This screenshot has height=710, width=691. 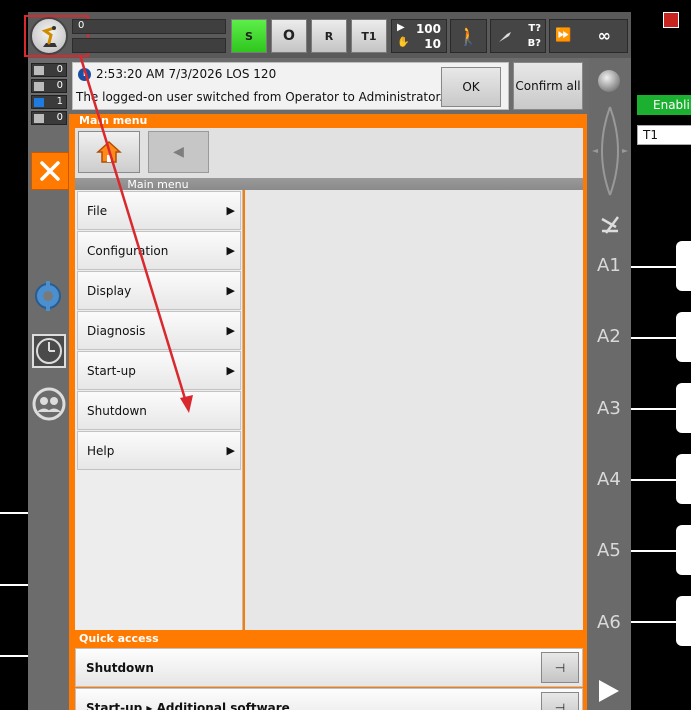 I want to click on tool-value: T?, so click(x=534, y=28).